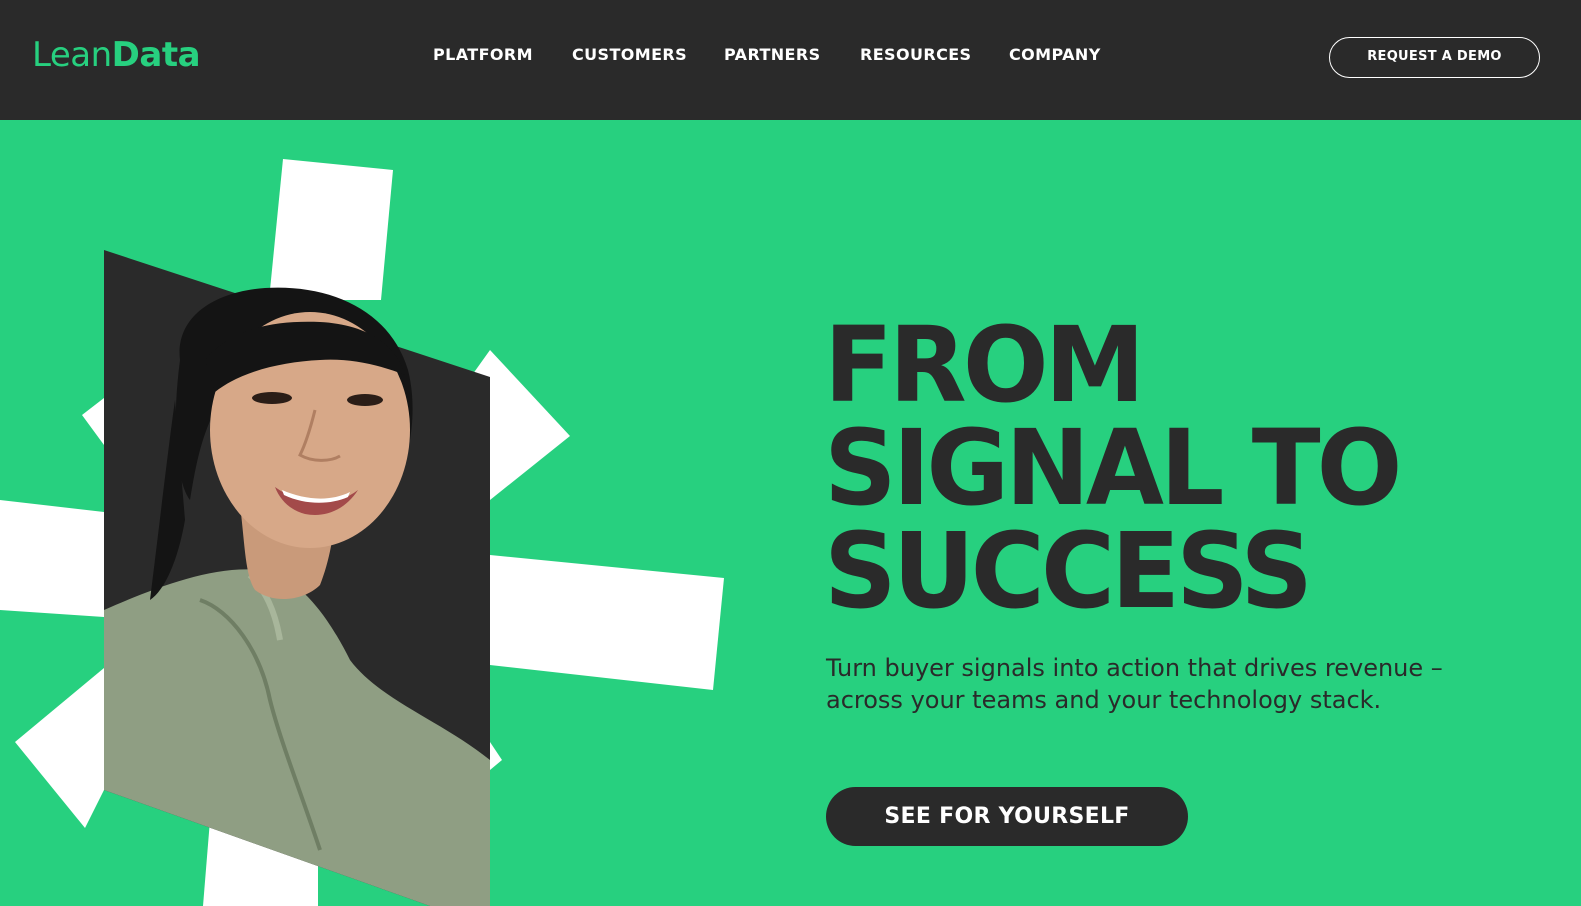  Describe the element at coordinates (1007, 816) in the screenshot. I see `see-for-yourself-button: SEE FOR YOURSELF` at that location.